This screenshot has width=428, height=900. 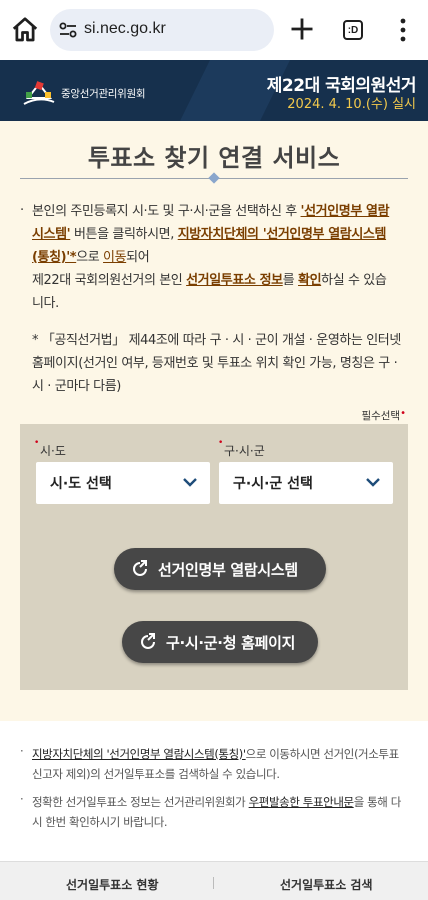 What do you see at coordinates (50, 448) in the screenshot?
I see `sido-label: • 시·도` at bounding box center [50, 448].